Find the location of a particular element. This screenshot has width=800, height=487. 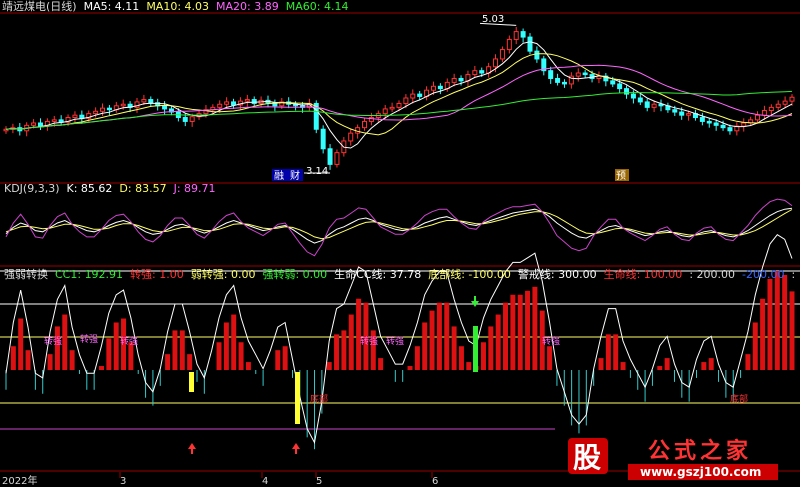

watermark-title: 公式之家 is located at coordinates (700, 451).